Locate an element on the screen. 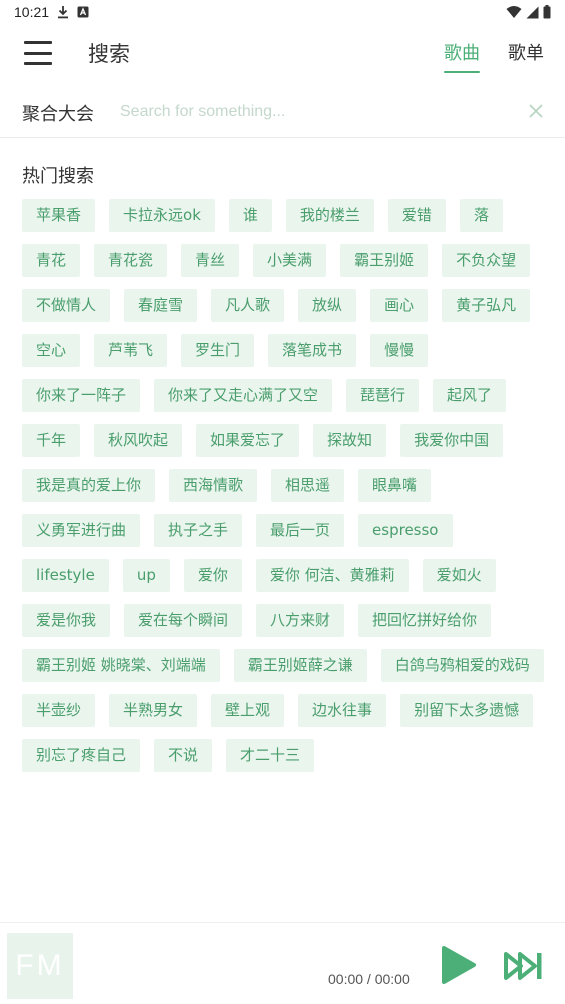 This screenshot has width=565, height=1004. hot-search-tag: 青花 is located at coordinates (51, 260).